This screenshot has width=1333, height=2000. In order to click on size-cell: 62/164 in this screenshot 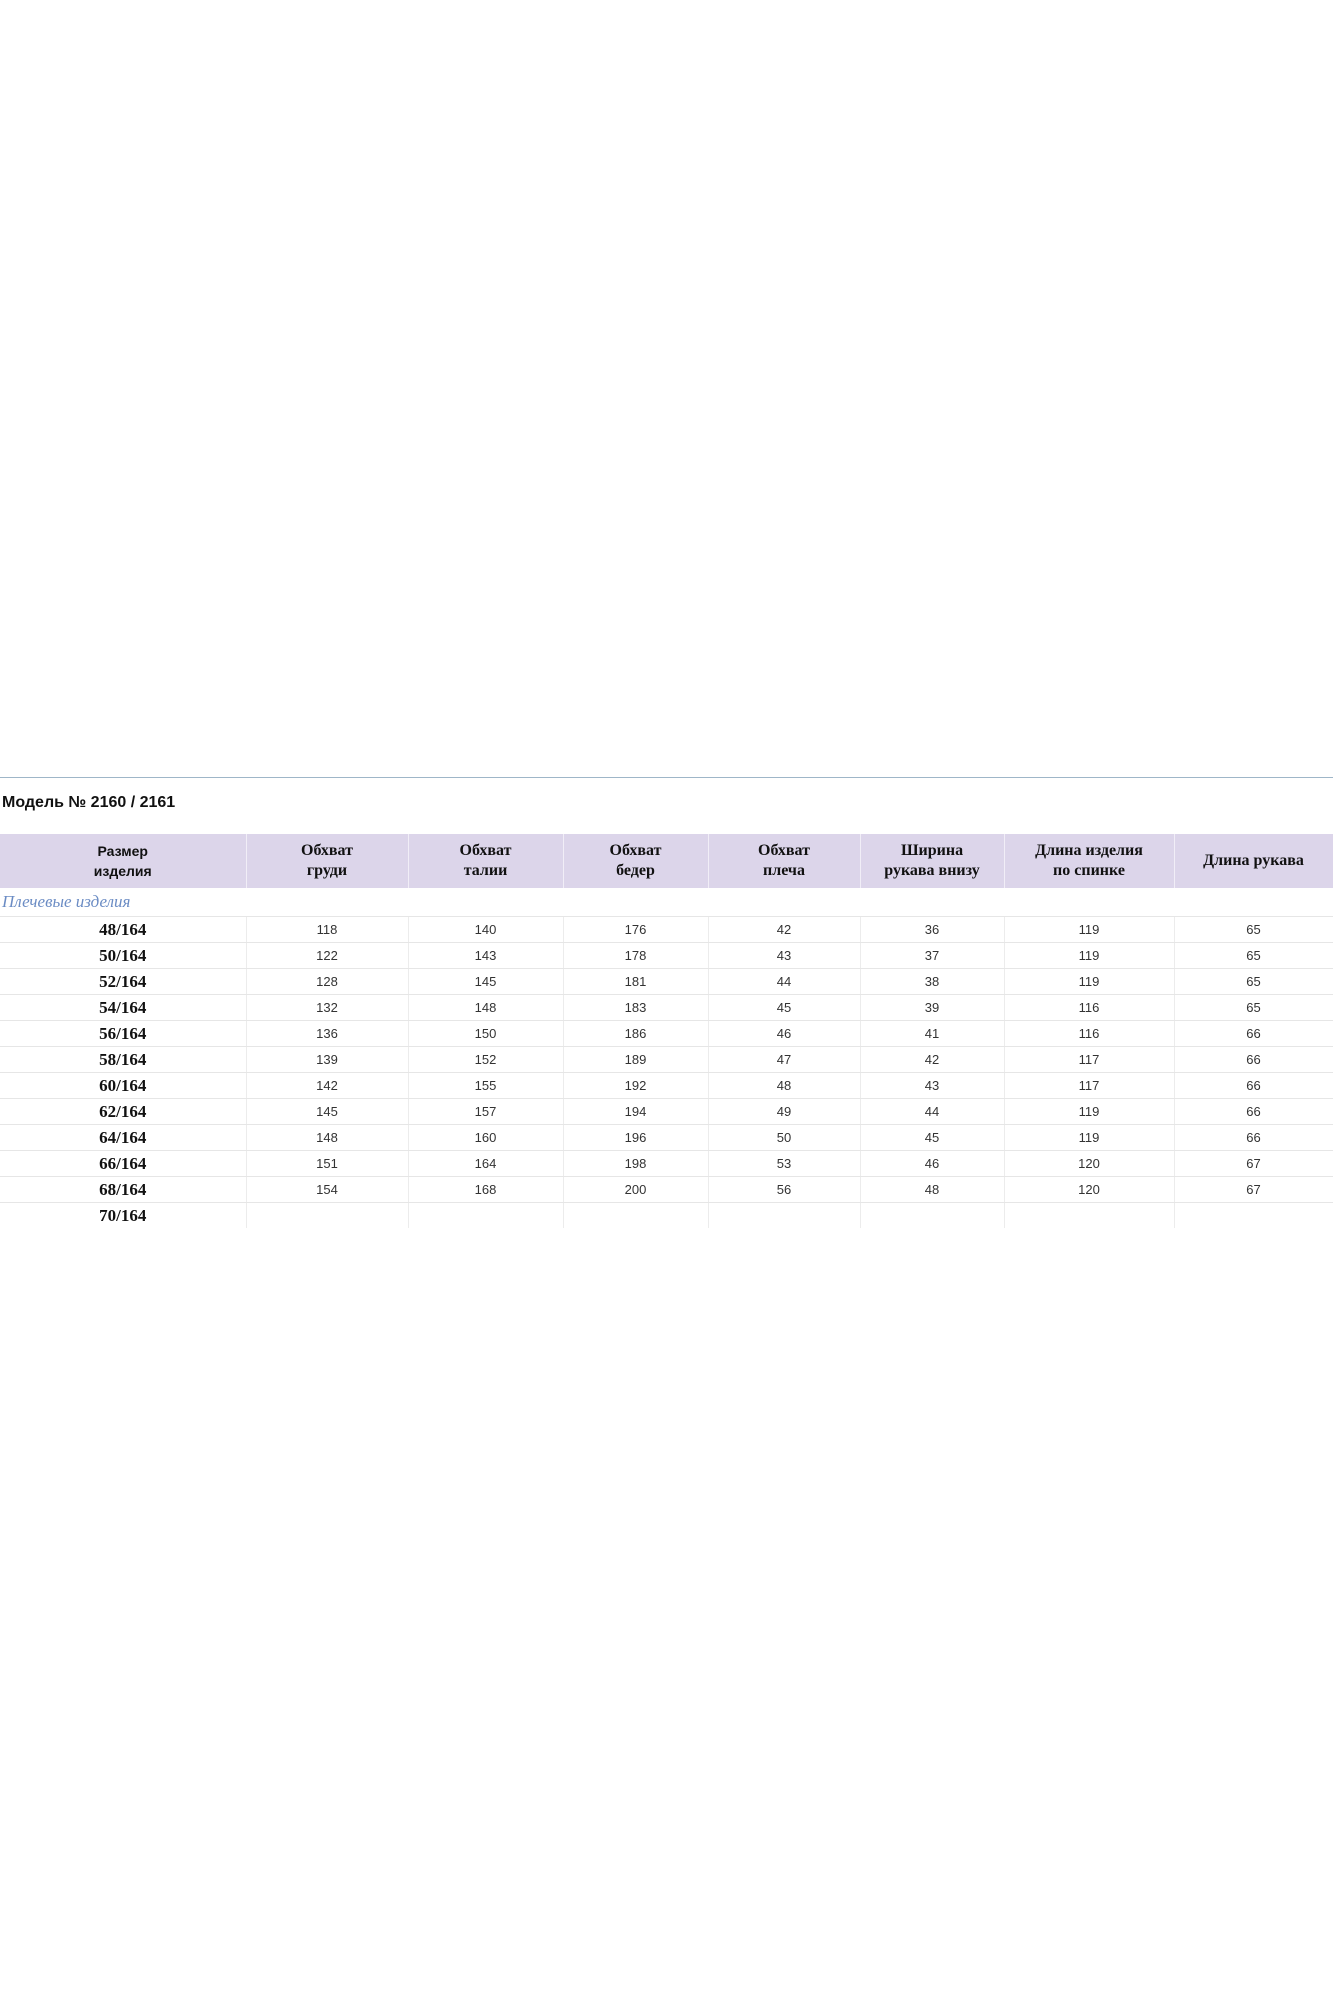, I will do `click(123, 1111)`.